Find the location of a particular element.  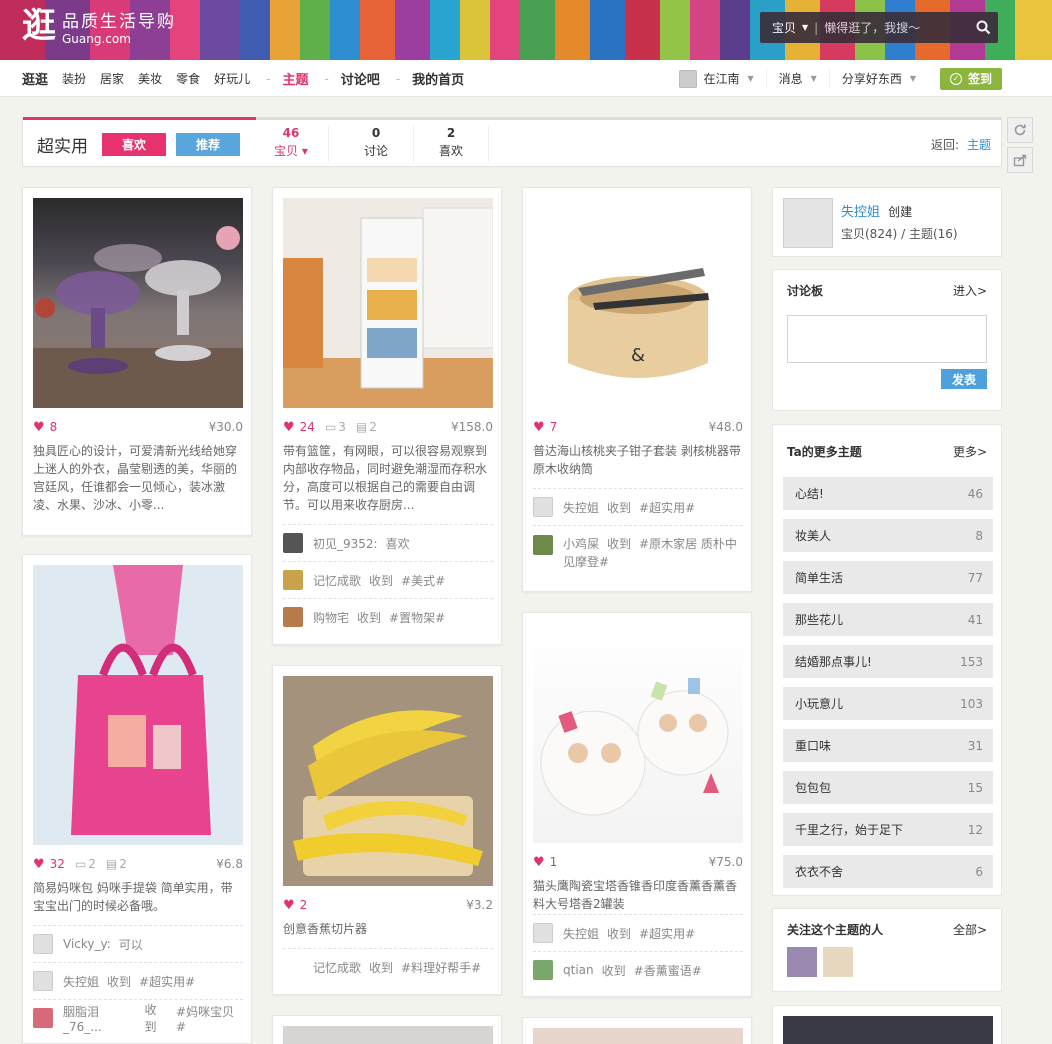

more-topics-link: 更多> is located at coordinates (970, 451).